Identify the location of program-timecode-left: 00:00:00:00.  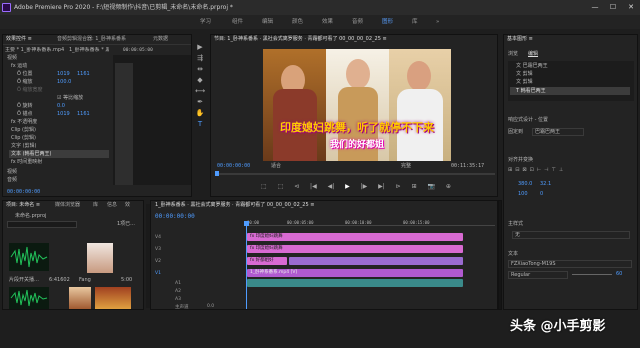
(233, 166).